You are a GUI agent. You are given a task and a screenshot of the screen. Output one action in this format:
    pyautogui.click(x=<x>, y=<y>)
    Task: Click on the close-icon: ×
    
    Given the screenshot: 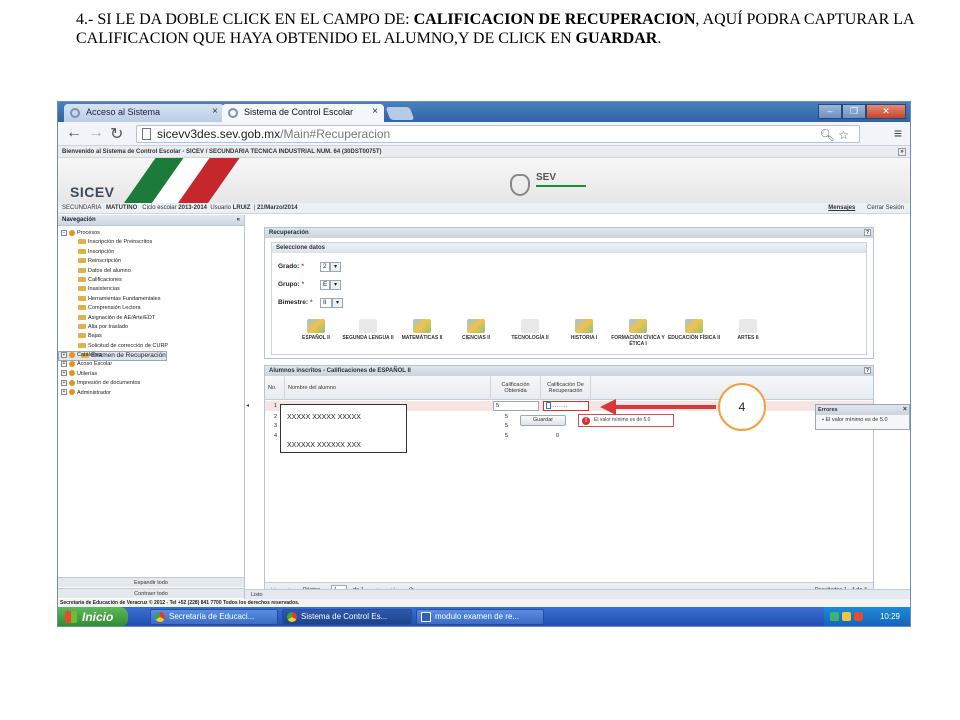 What is the action you would take?
    pyautogui.click(x=905, y=410)
    